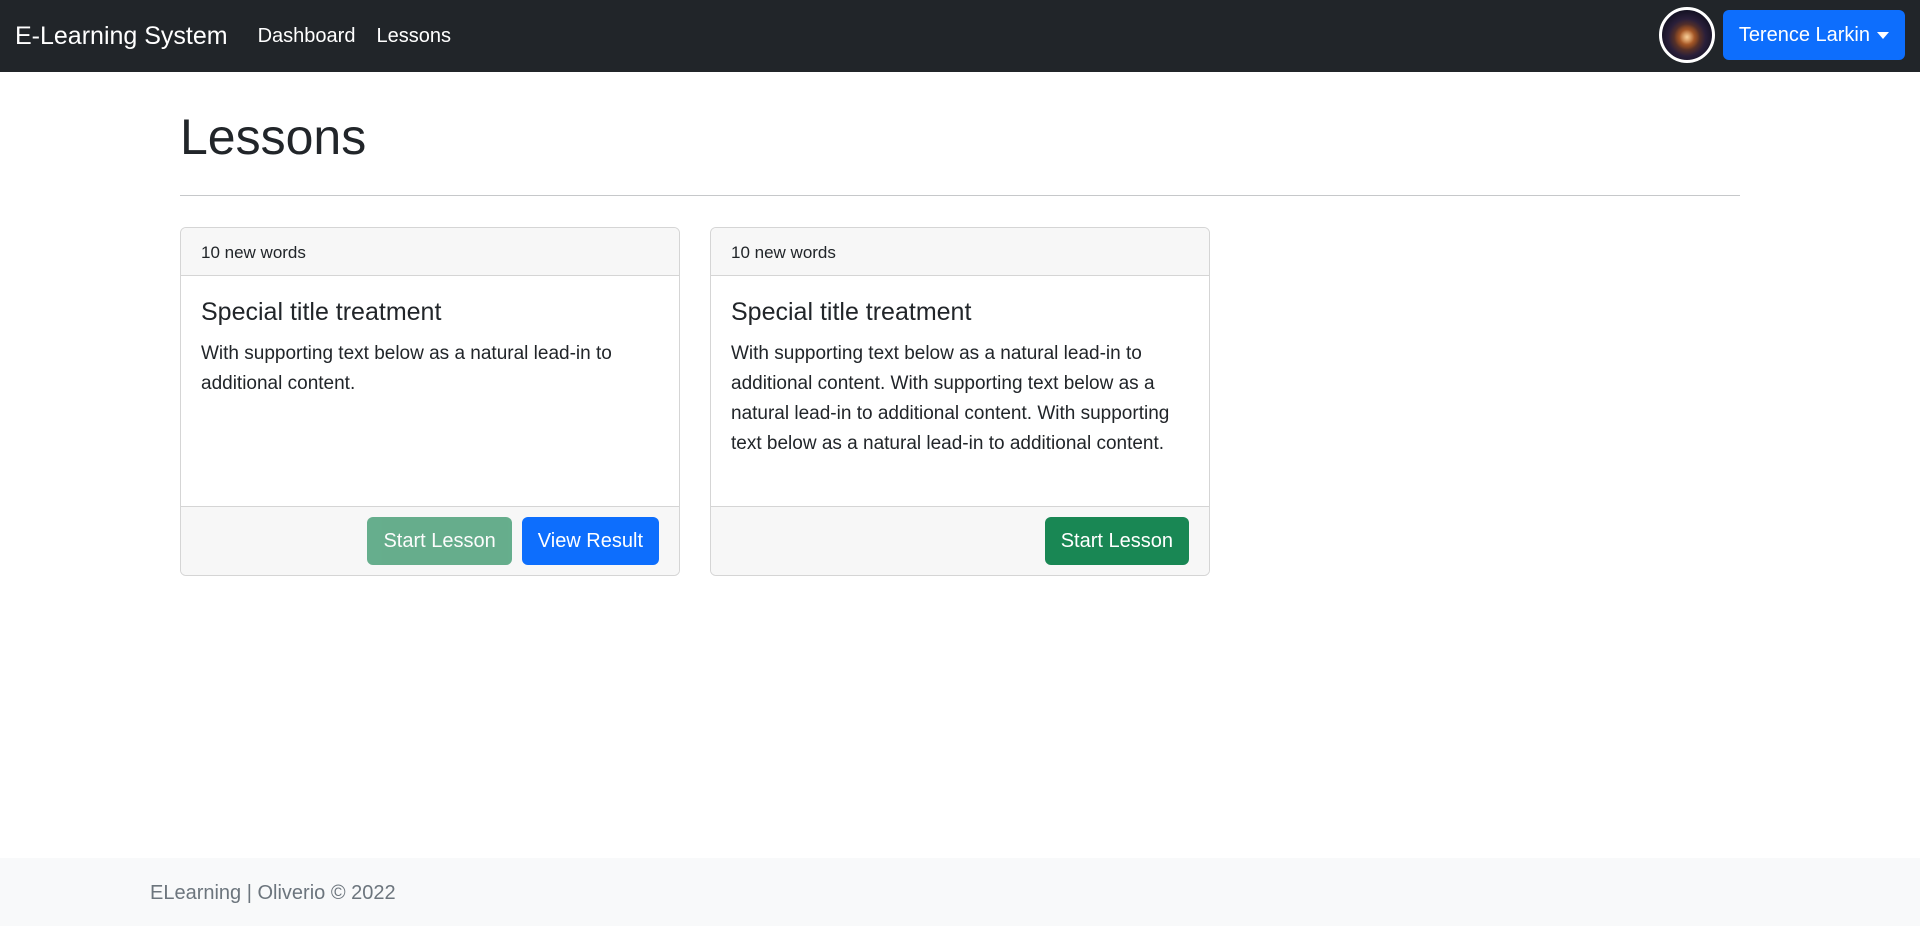  I want to click on card-footer: Start Lesson View Result, so click(430, 540).